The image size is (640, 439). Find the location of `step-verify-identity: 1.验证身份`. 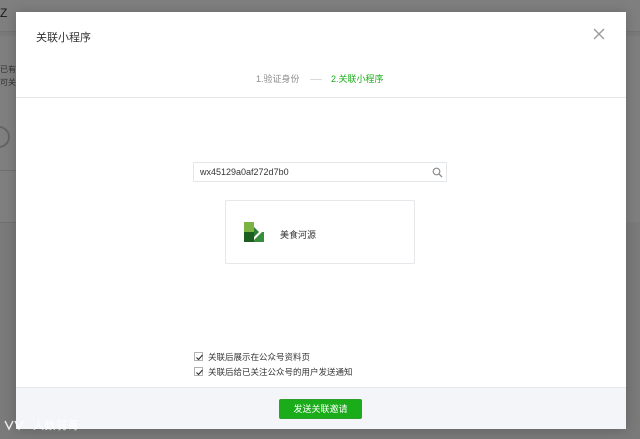

step-verify-identity: 1.验证身份 is located at coordinates (278, 79).